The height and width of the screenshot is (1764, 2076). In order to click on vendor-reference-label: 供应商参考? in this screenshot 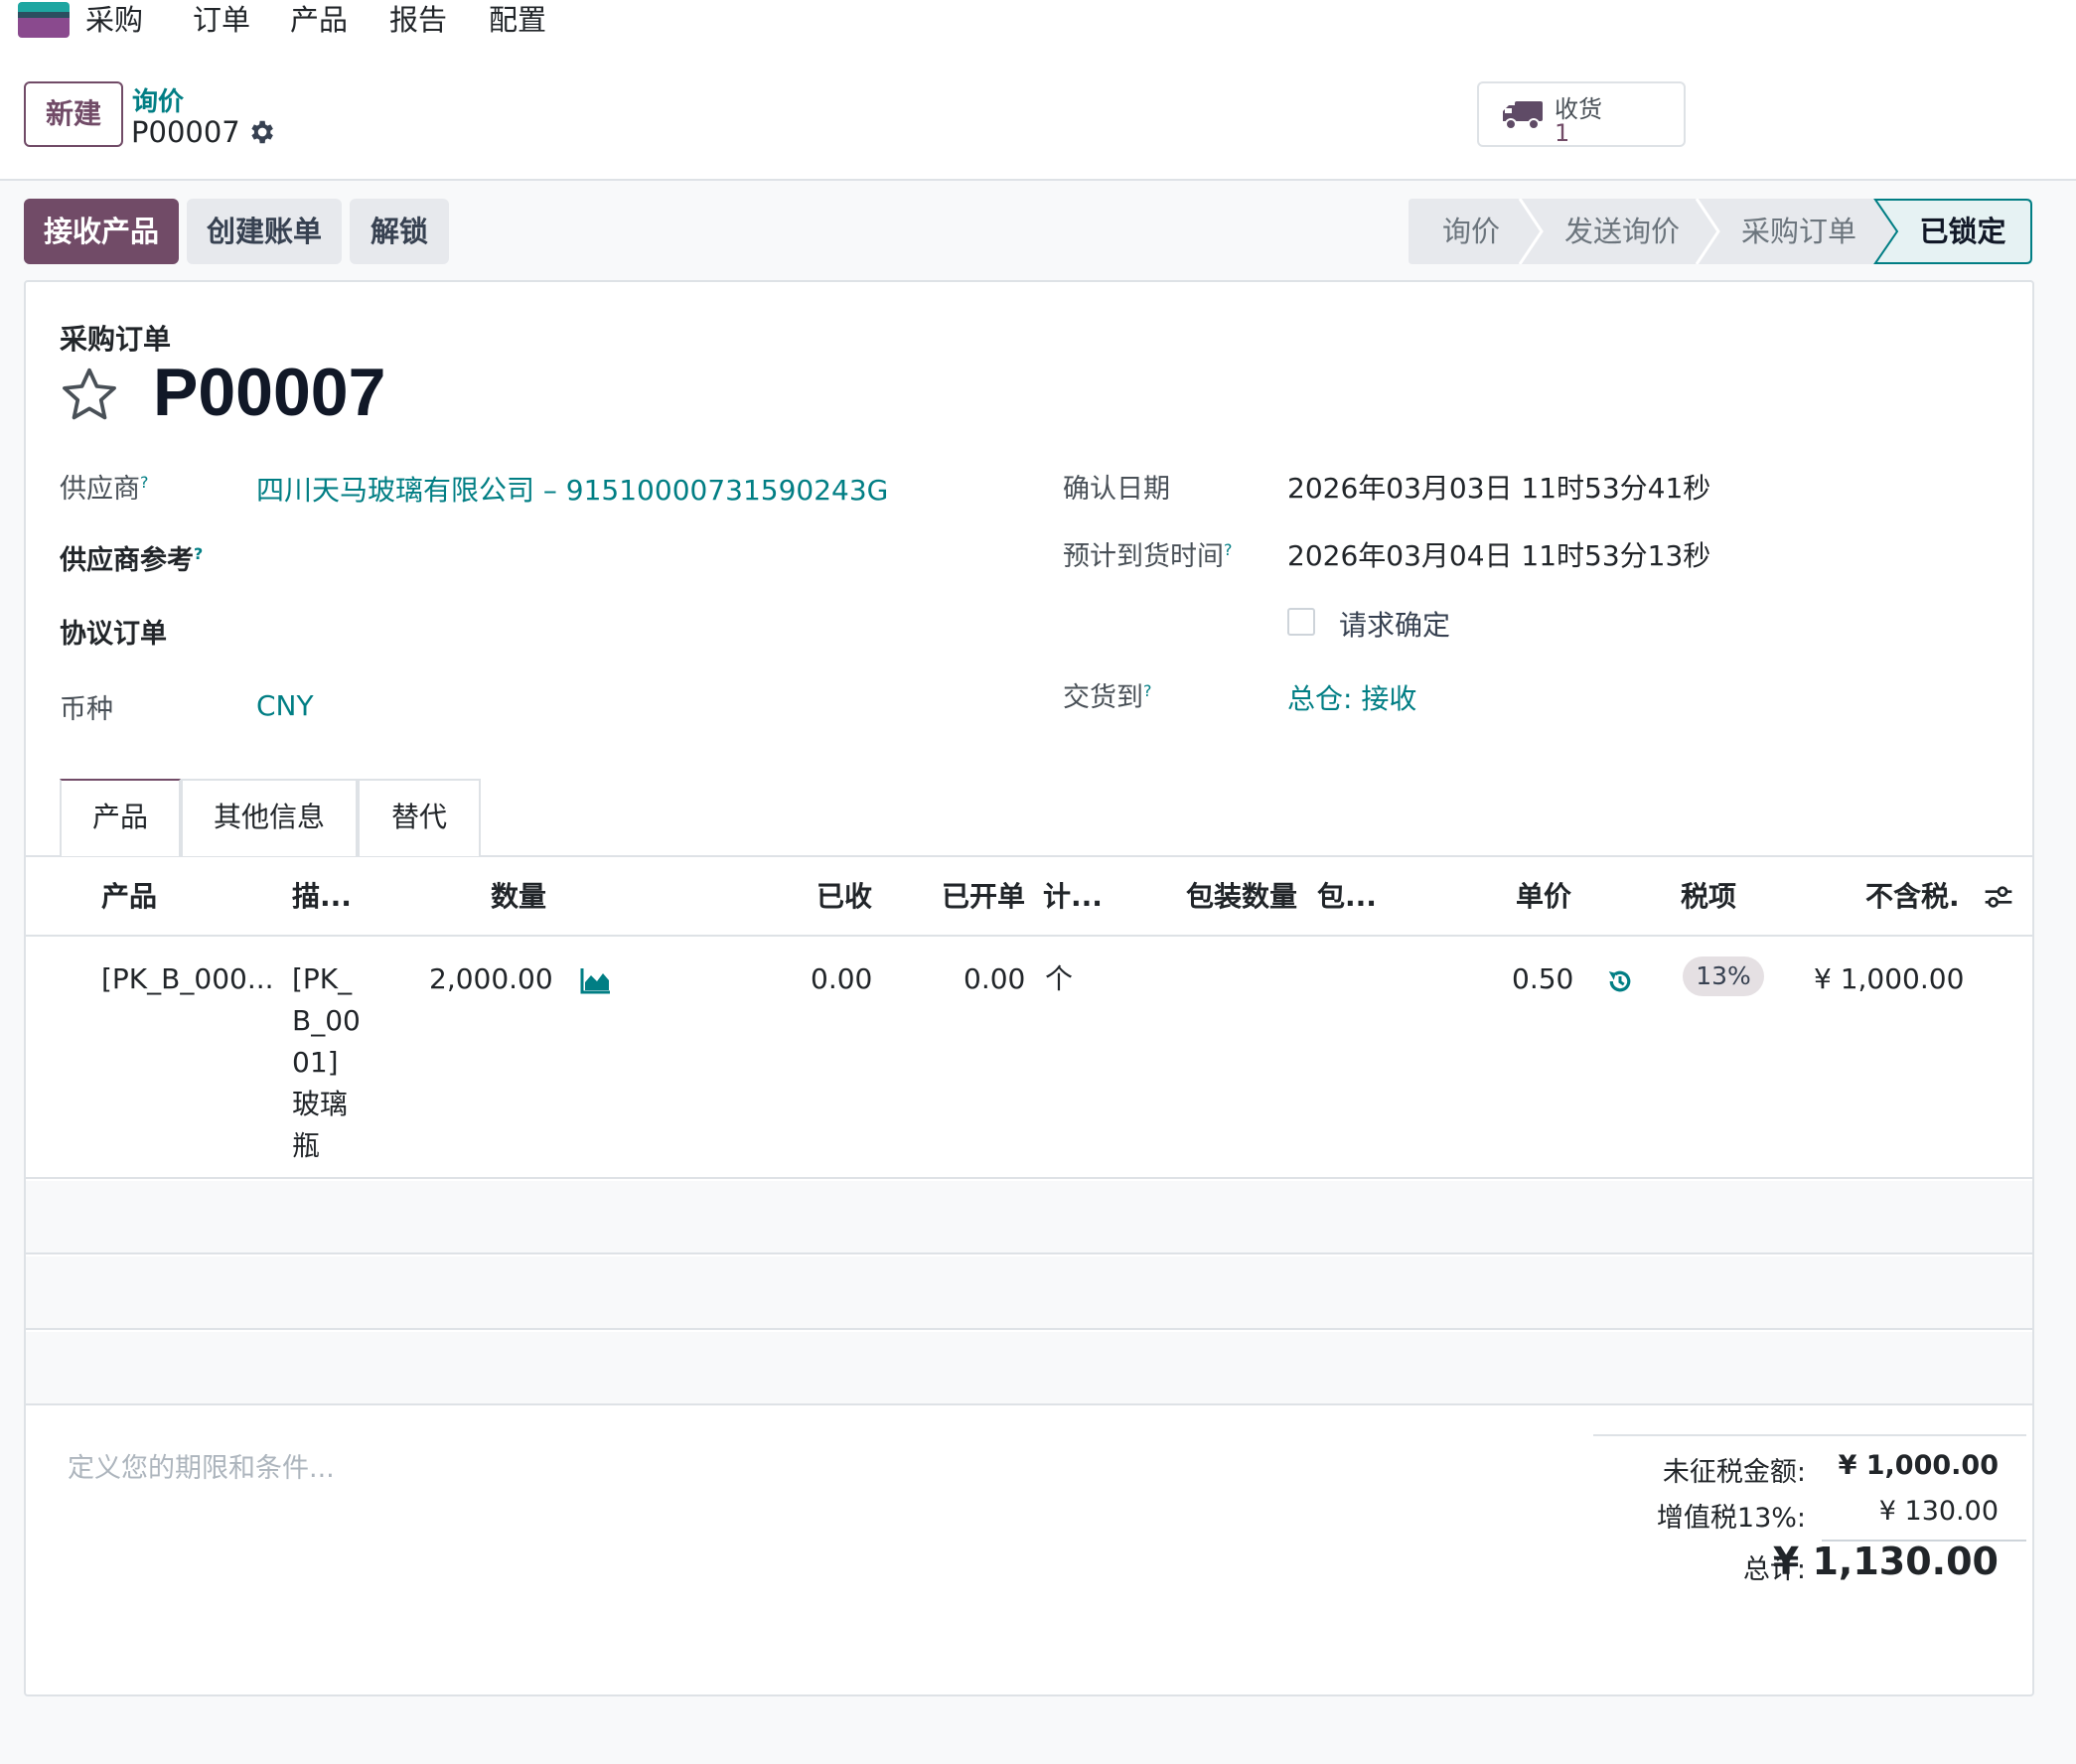, I will do `click(132, 560)`.